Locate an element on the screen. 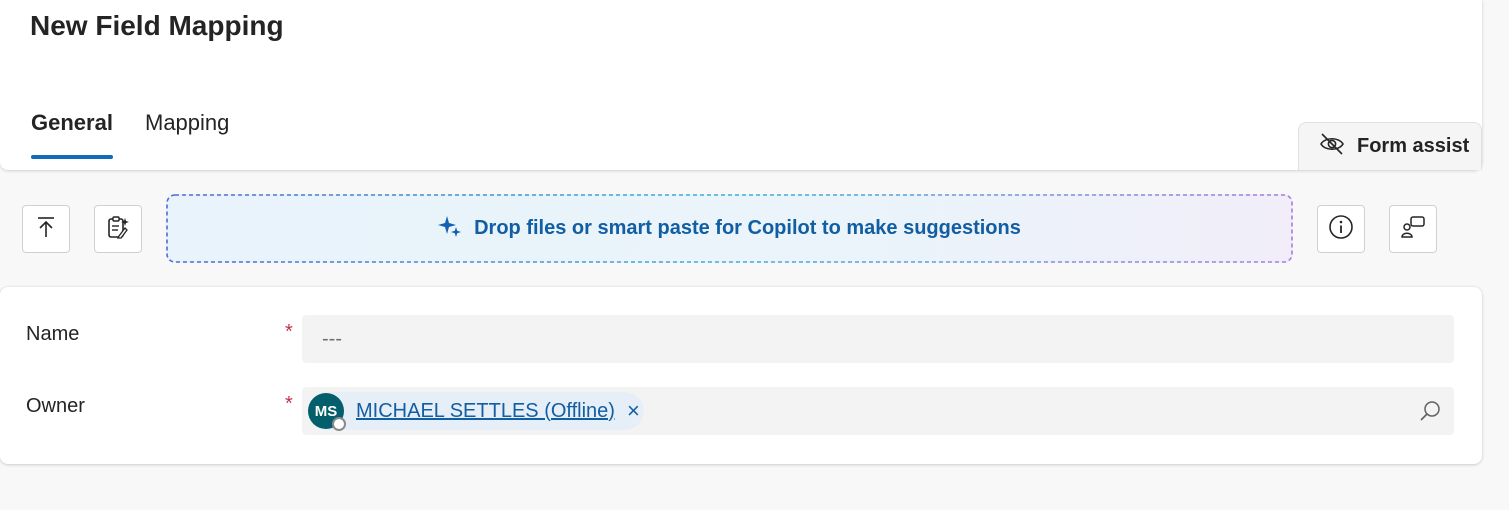 The width and height of the screenshot is (1509, 510). smart-paste-icon is located at coordinates (118, 229).